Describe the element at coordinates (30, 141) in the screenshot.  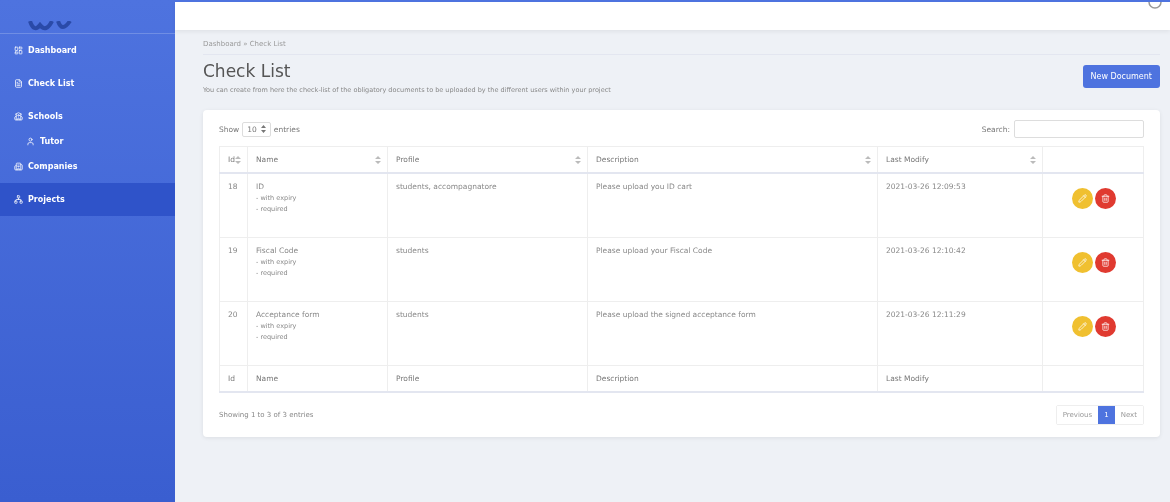
I see `user-icon` at that location.